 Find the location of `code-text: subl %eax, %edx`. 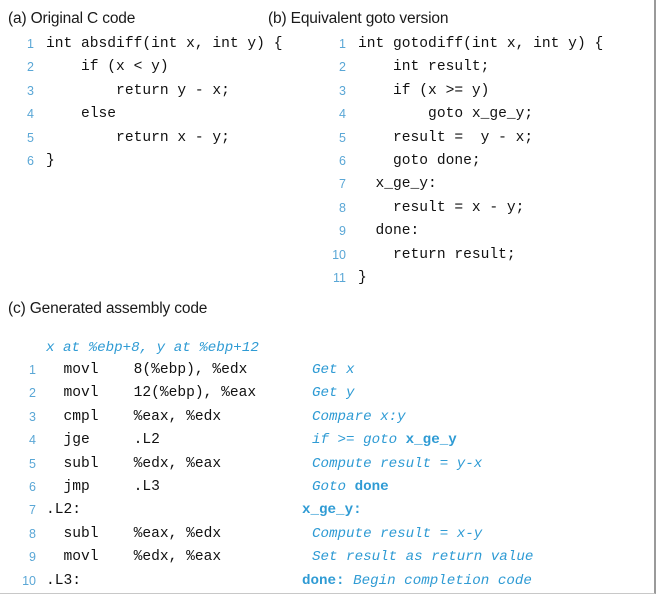

code-text: subl %eax, %edx is located at coordinates (134, 533).